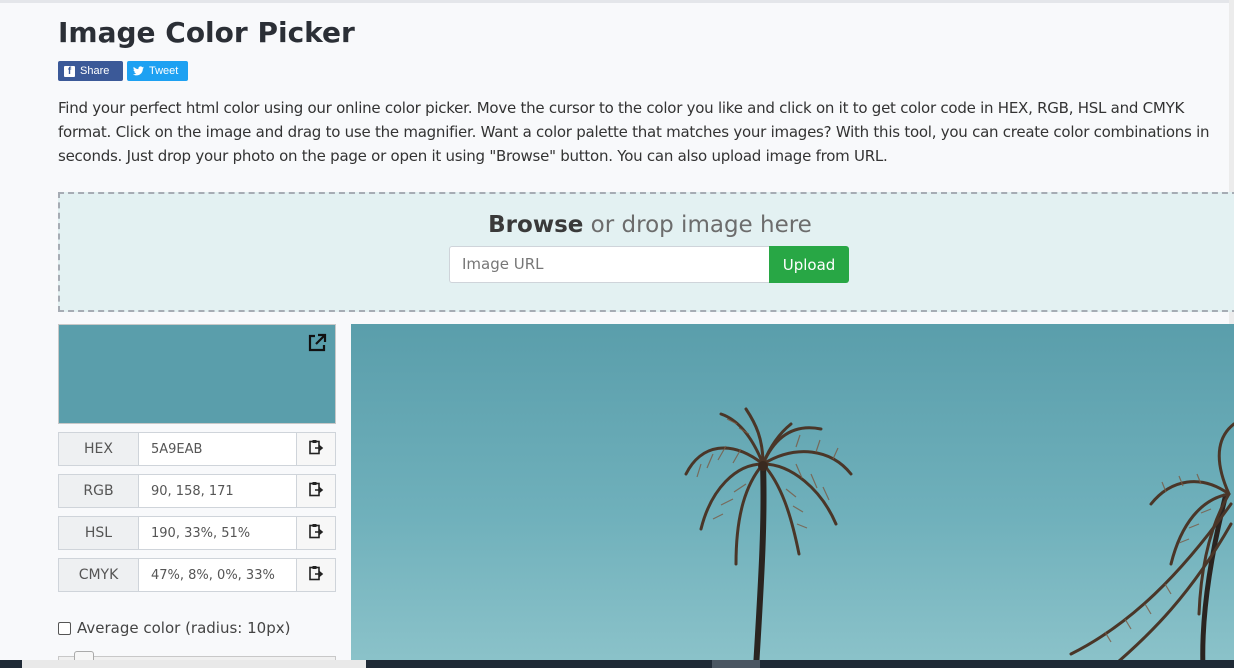 Image resolution: width=1234 pixels, height=668 pixels. Describe the element at coordinates (64, 628) in the screenshot. I see `average-color-checkbox` at that location.